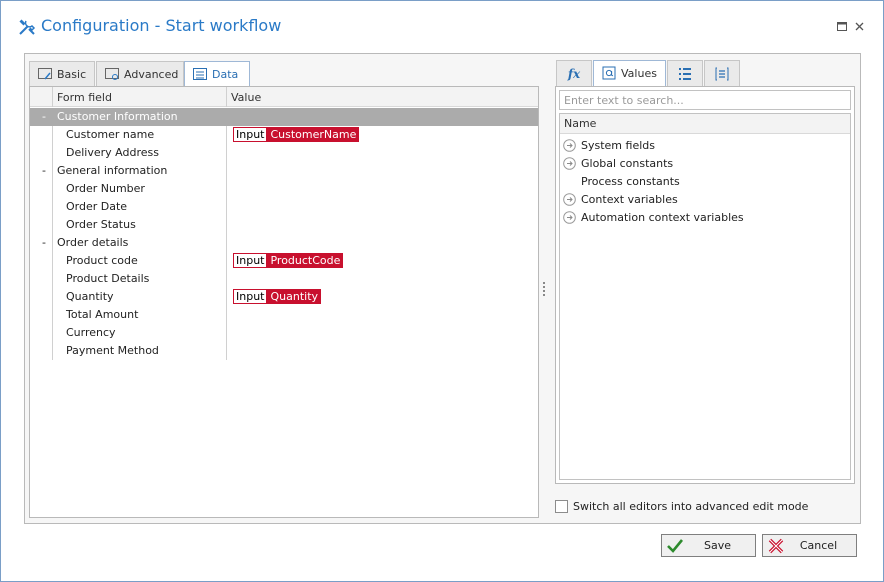 The width and height of the screenshot is (884, 582). What do you see at coordinates (91, 332) in the screenshot?
I see `field-label: Currency` at bounding box center [91, 332].